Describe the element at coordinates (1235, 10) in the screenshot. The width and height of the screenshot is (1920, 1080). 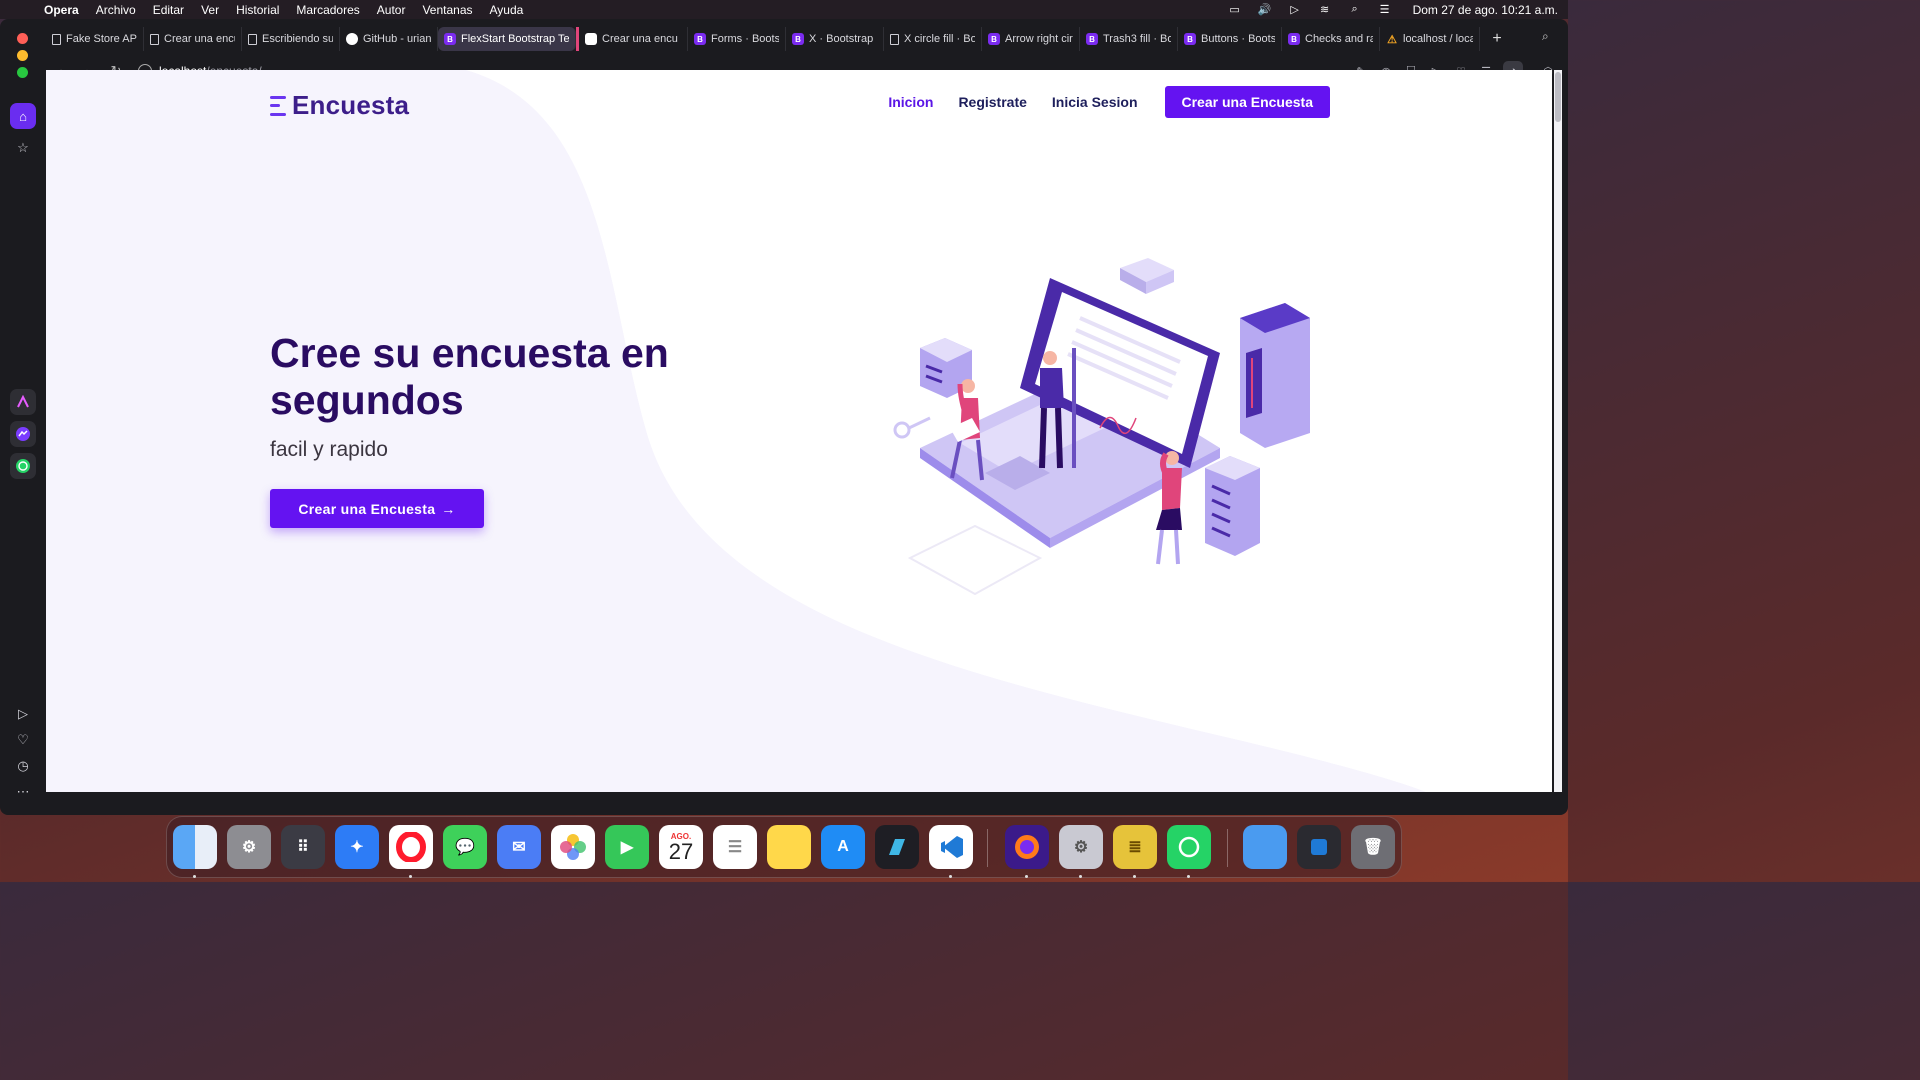
I see `keyboard-icon: ▭` at that location.